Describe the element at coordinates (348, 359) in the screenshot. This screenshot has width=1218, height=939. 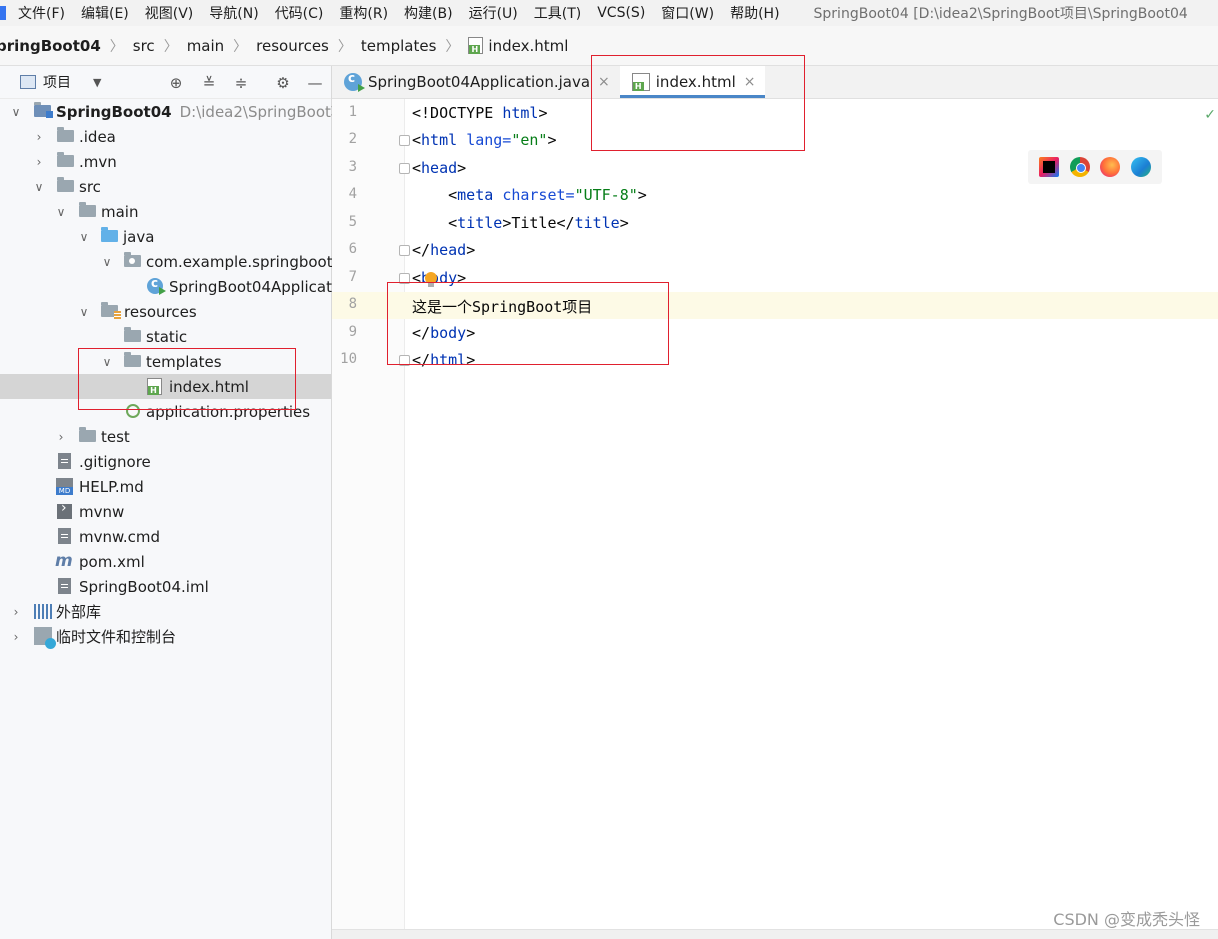
I see `line-number: 10` at that location.